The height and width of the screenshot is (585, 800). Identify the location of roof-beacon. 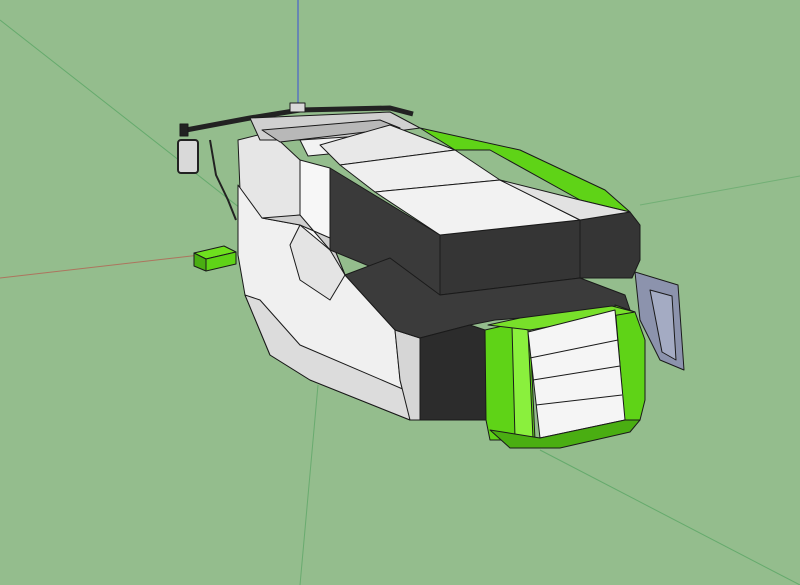
(297, 107).